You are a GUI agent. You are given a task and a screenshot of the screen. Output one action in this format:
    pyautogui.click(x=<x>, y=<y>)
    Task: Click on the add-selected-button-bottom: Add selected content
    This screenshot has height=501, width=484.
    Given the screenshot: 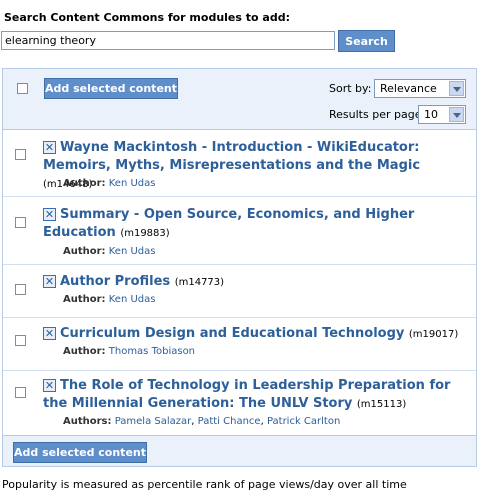 What is the action you would take?
    pyautogui.click(x=80, y=452)
    